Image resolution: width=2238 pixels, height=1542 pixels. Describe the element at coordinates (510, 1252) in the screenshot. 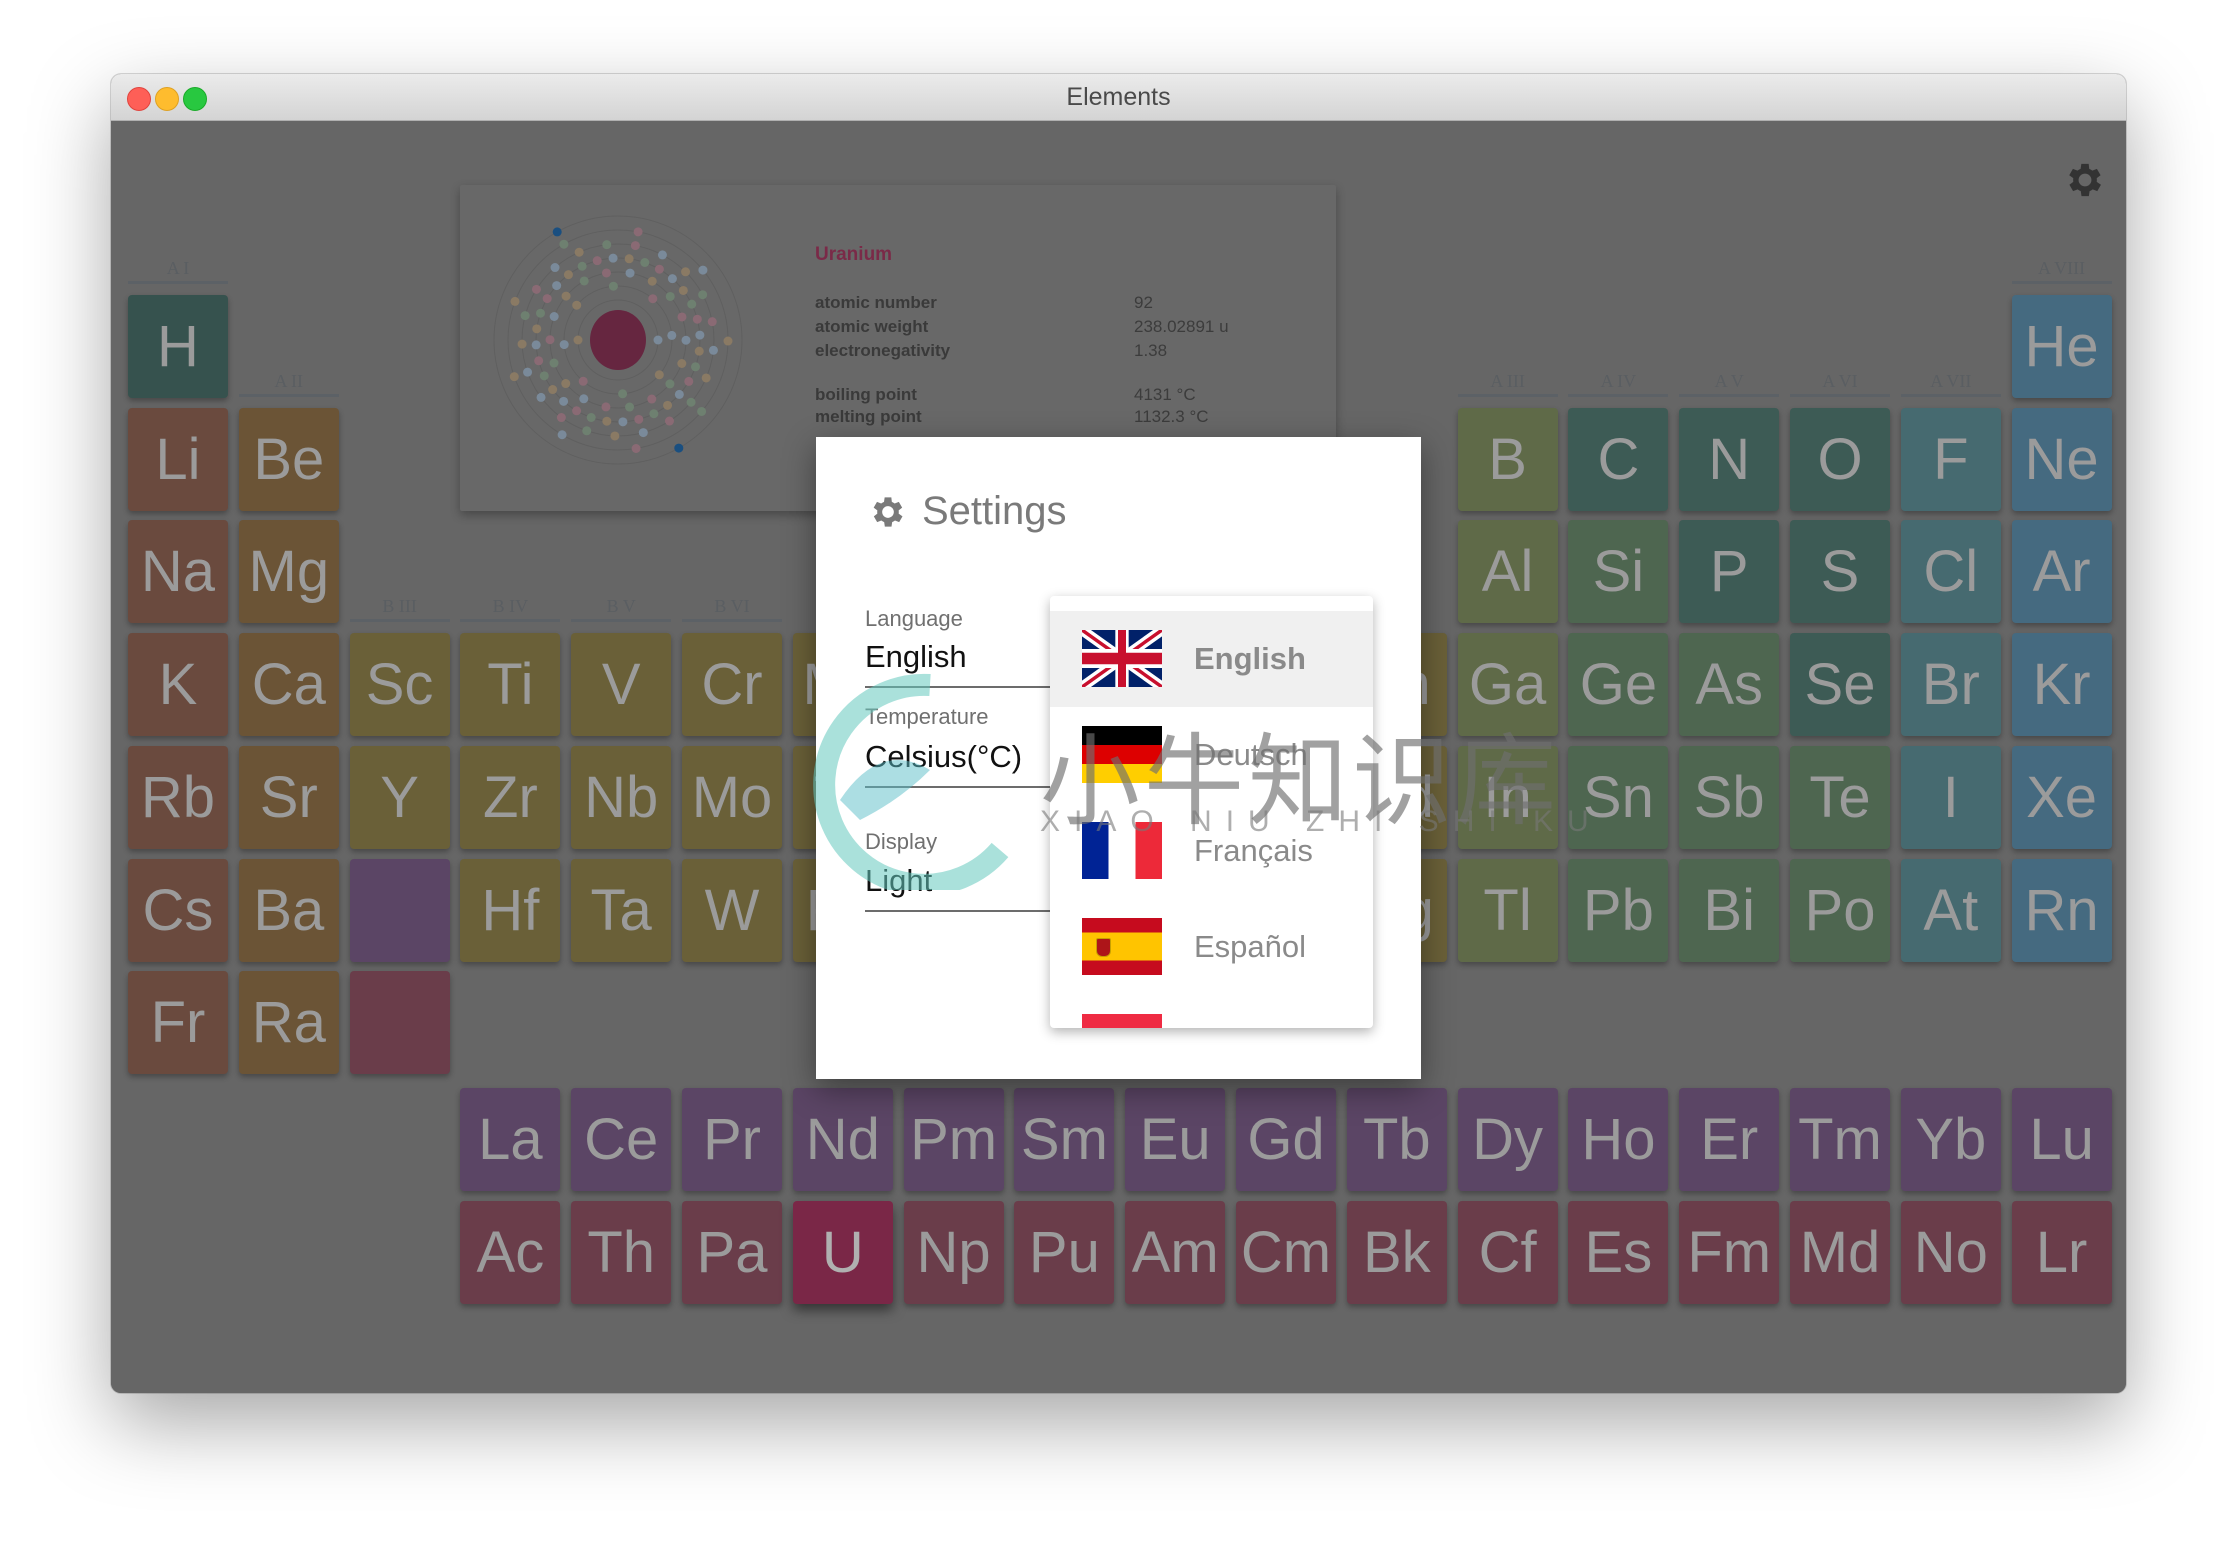

I see `element-tile-ac: Ac` at that location.